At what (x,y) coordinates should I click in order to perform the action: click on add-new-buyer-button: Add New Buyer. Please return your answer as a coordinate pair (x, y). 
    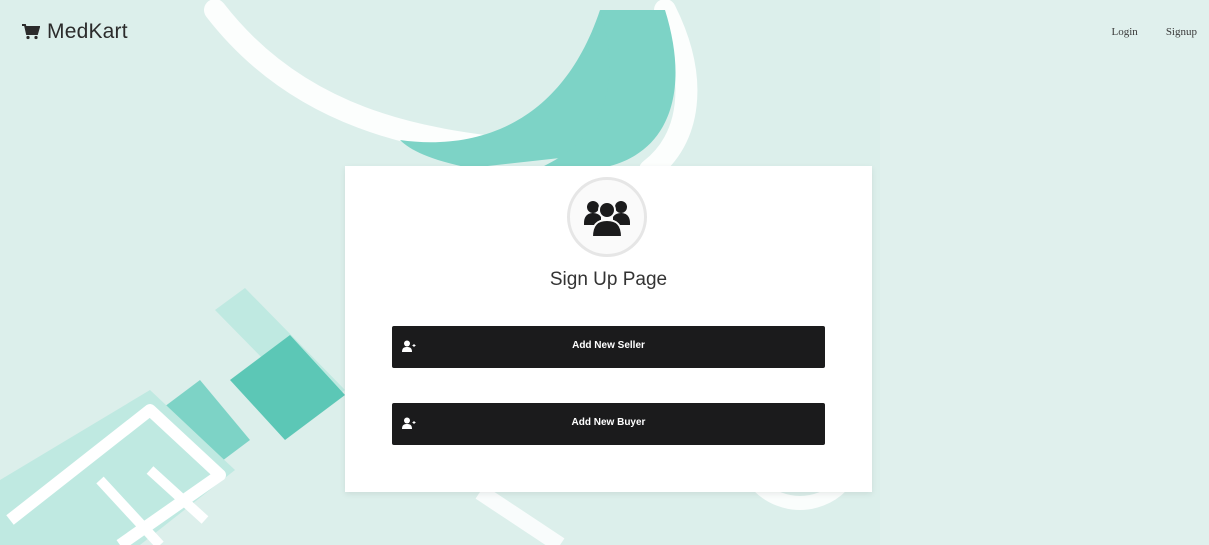
    Looking at the image, I should click on (608, 424).